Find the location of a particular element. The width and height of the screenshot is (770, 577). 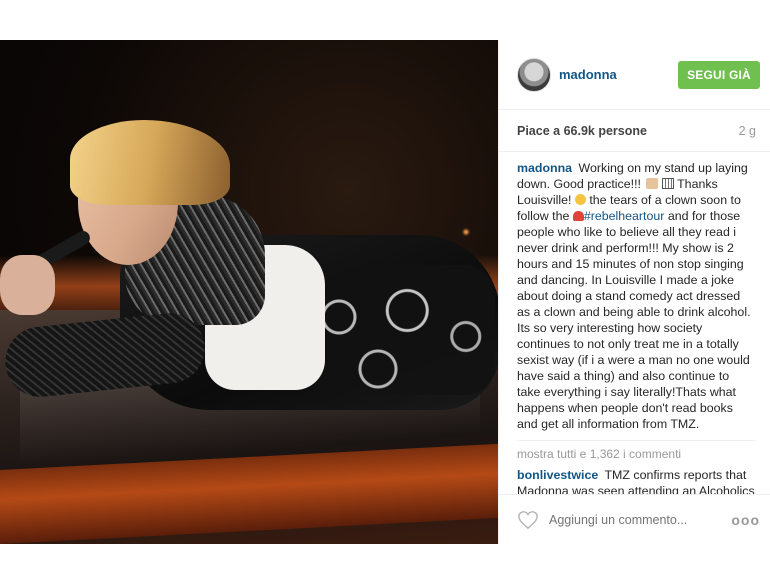

heart-emoji-icon is located at coordinates (578, 216).